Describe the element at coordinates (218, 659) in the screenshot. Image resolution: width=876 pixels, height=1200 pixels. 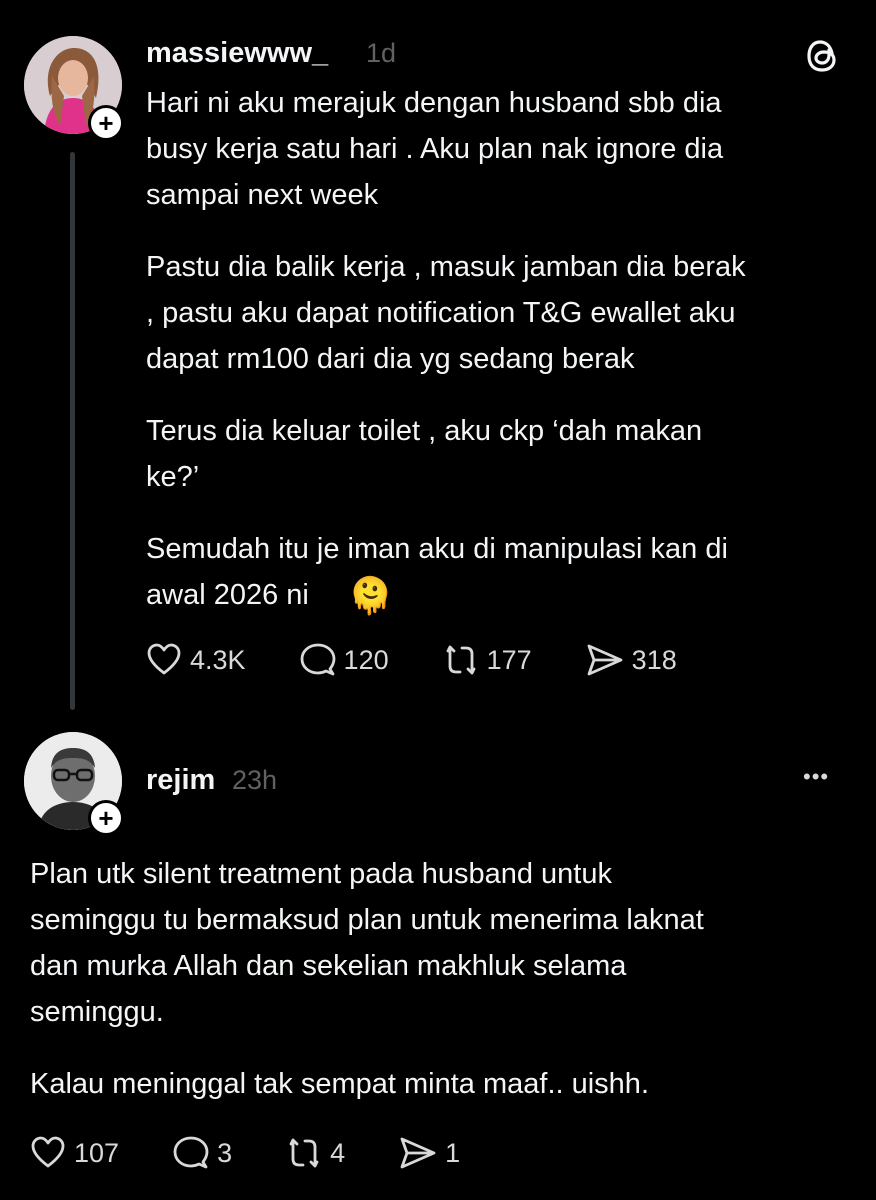
I see `like-count: 4.3K` at that location.